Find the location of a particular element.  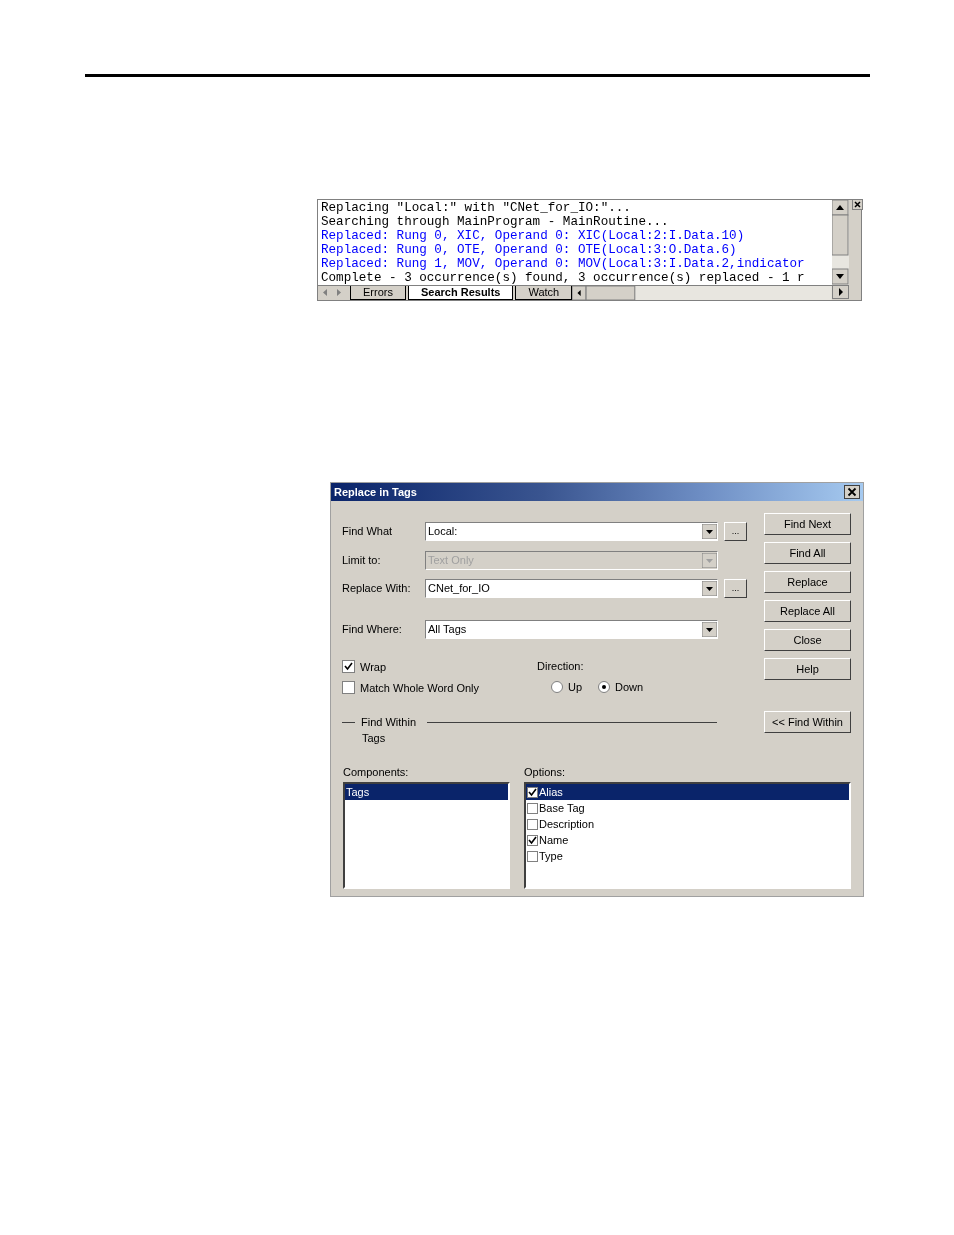

output-line: Replaced: Rung 0, XIC, Operand 0: XIC(Local:2:I.Data.10) is located at coordinates (533, 236).